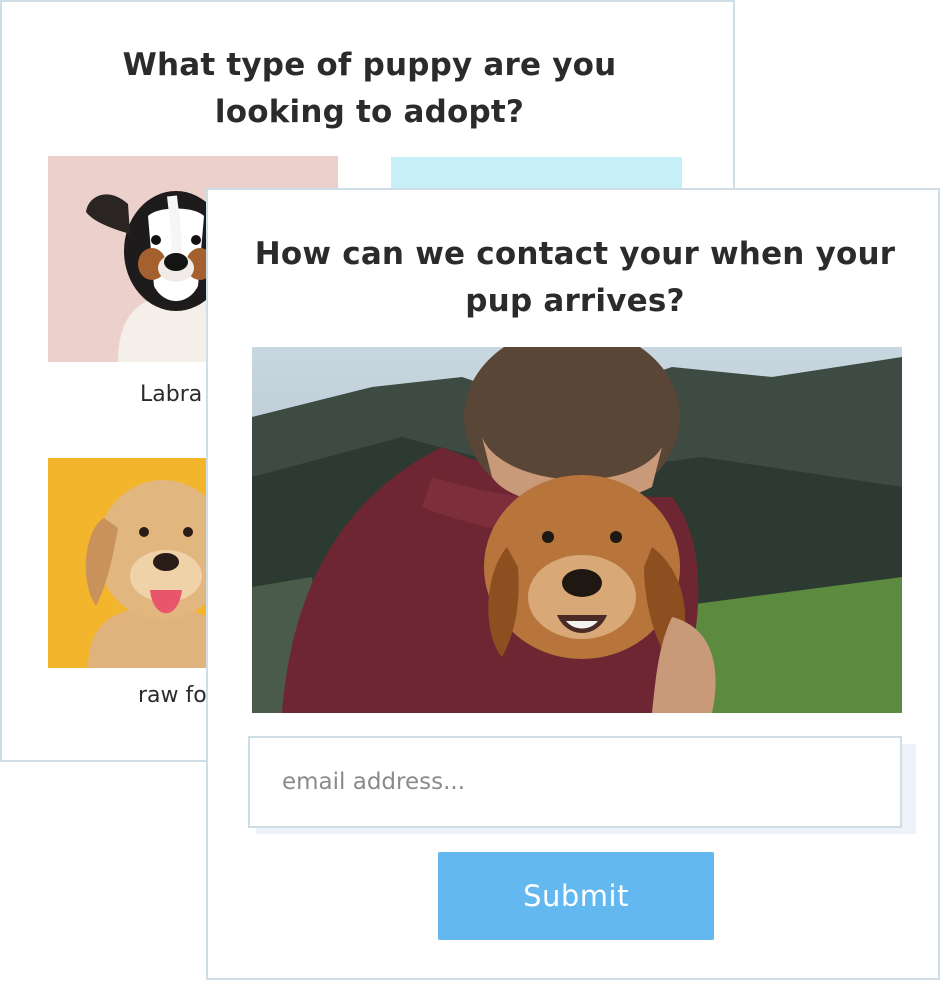 This screenshot has width=948, height=988. I want to click on option-label: raw fo, so click(172, 695).